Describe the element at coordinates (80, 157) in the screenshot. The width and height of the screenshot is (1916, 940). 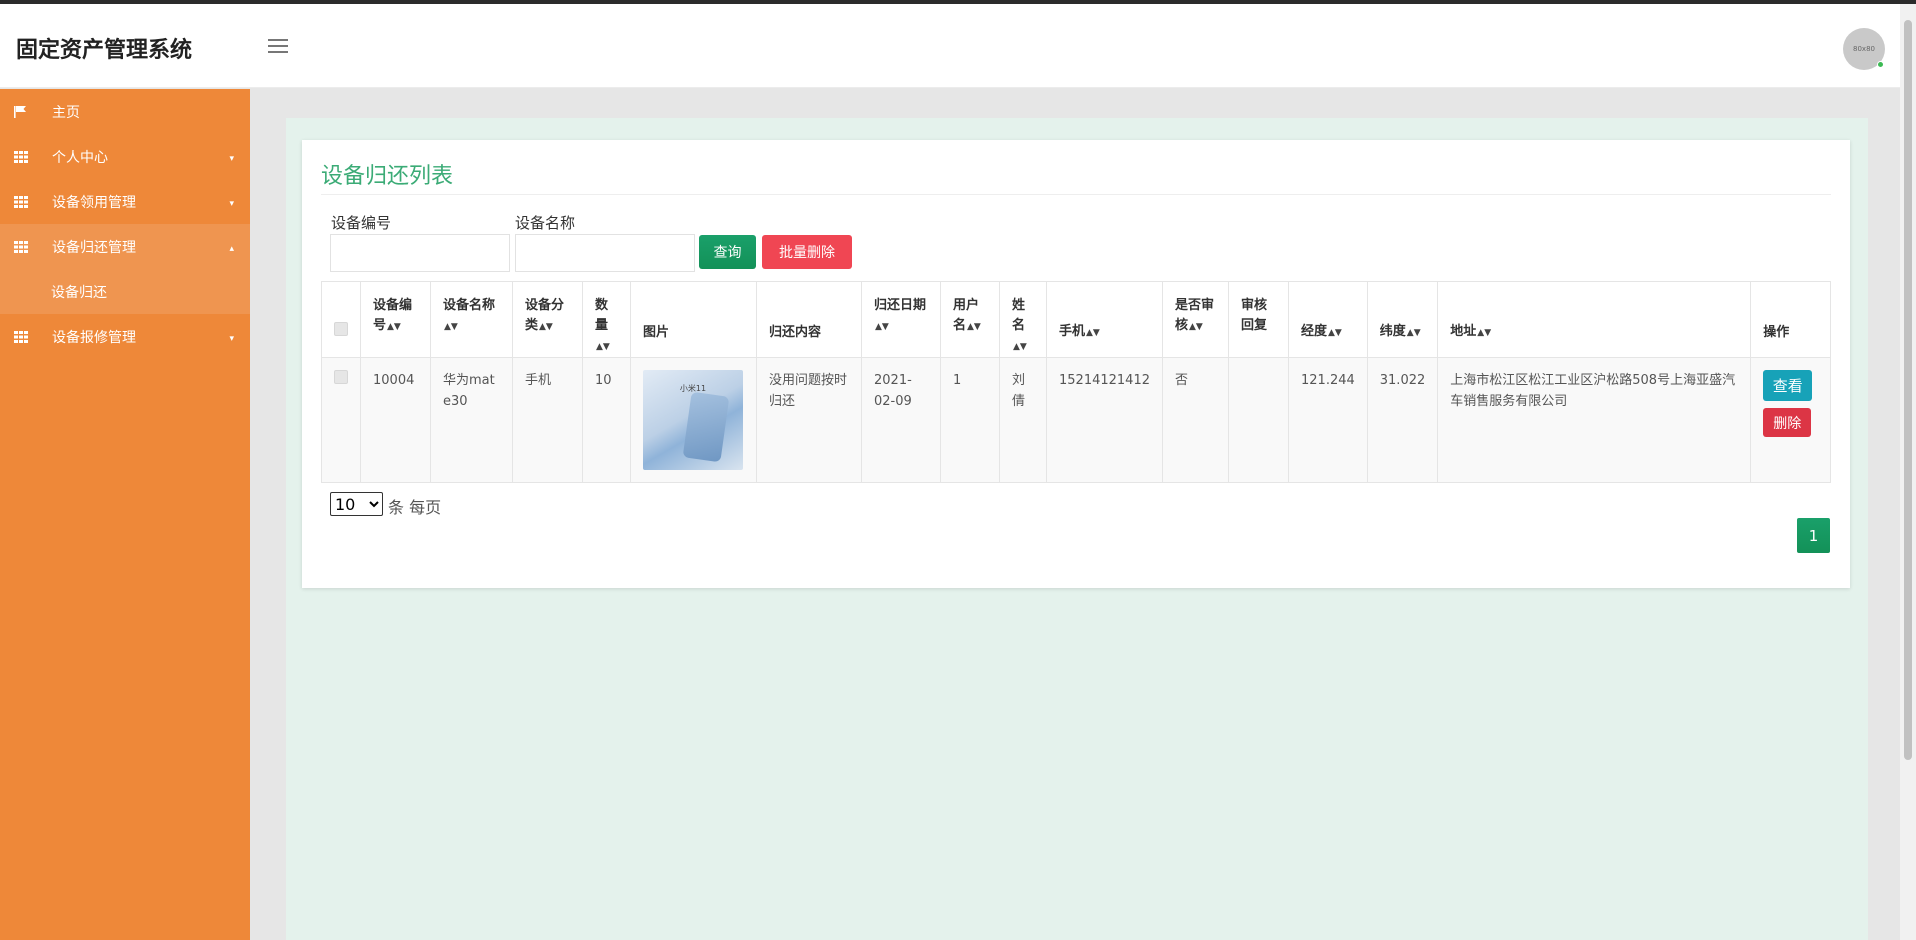
I see `sidebar-item-label: 个人中心` at that location.